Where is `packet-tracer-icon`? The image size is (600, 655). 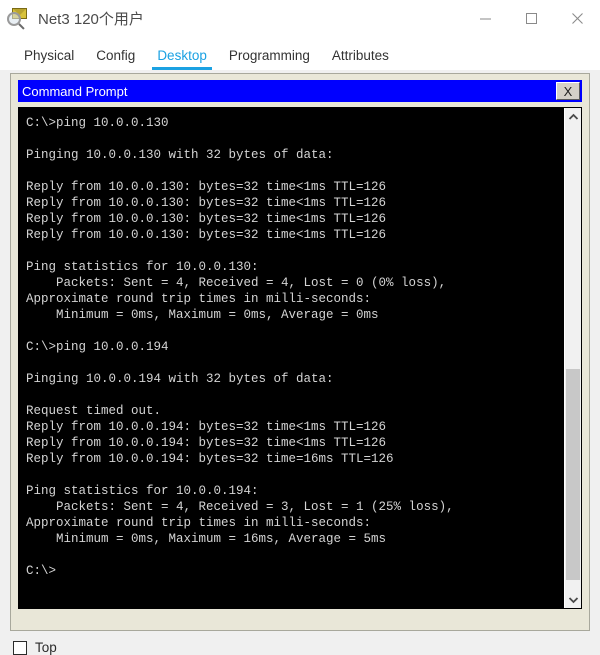
packet-tracer-icon is located at coordinates (18, 18).